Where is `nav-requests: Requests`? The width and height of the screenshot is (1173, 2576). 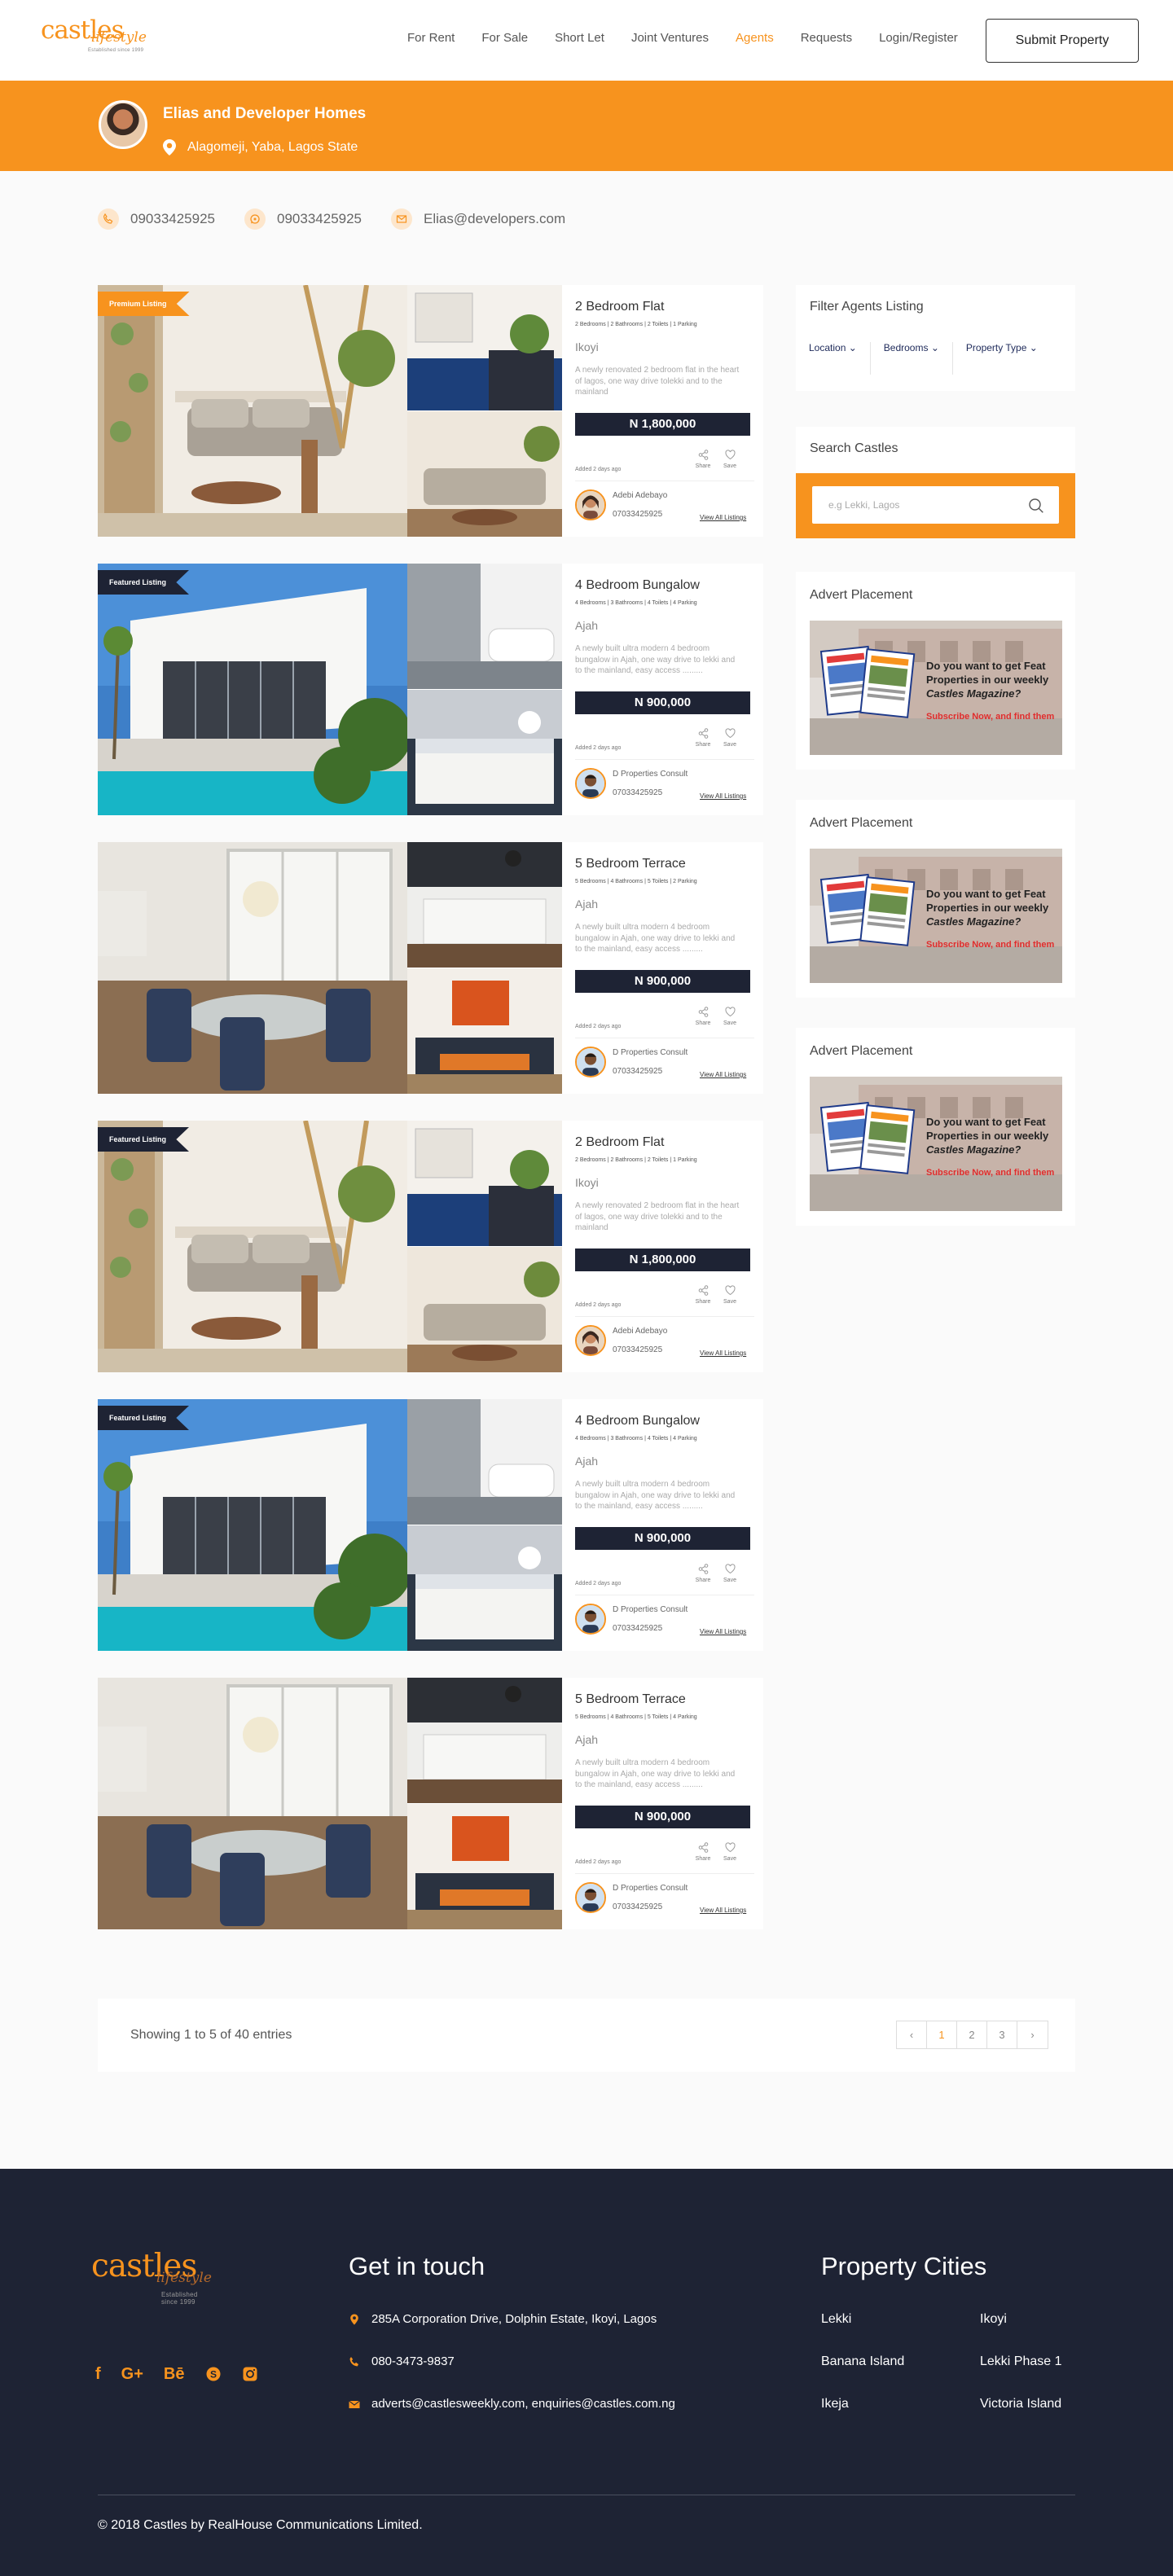
nav-requests: Requests is located at coordinates (826, 38).